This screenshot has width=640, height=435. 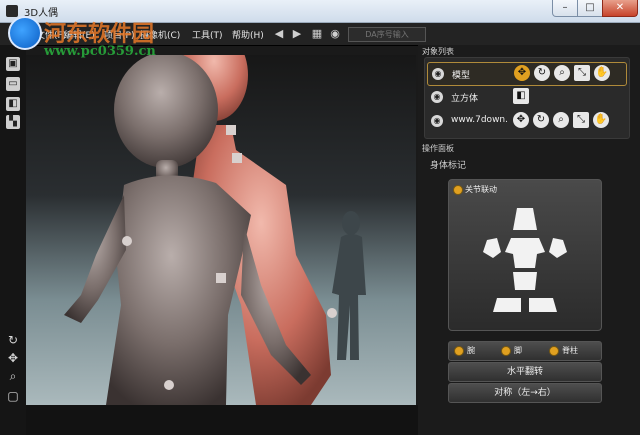 What do you see at coordinates (518, 350) in the screenshot?
I see `foot-label: 脚` at bounding box center [518, 350].